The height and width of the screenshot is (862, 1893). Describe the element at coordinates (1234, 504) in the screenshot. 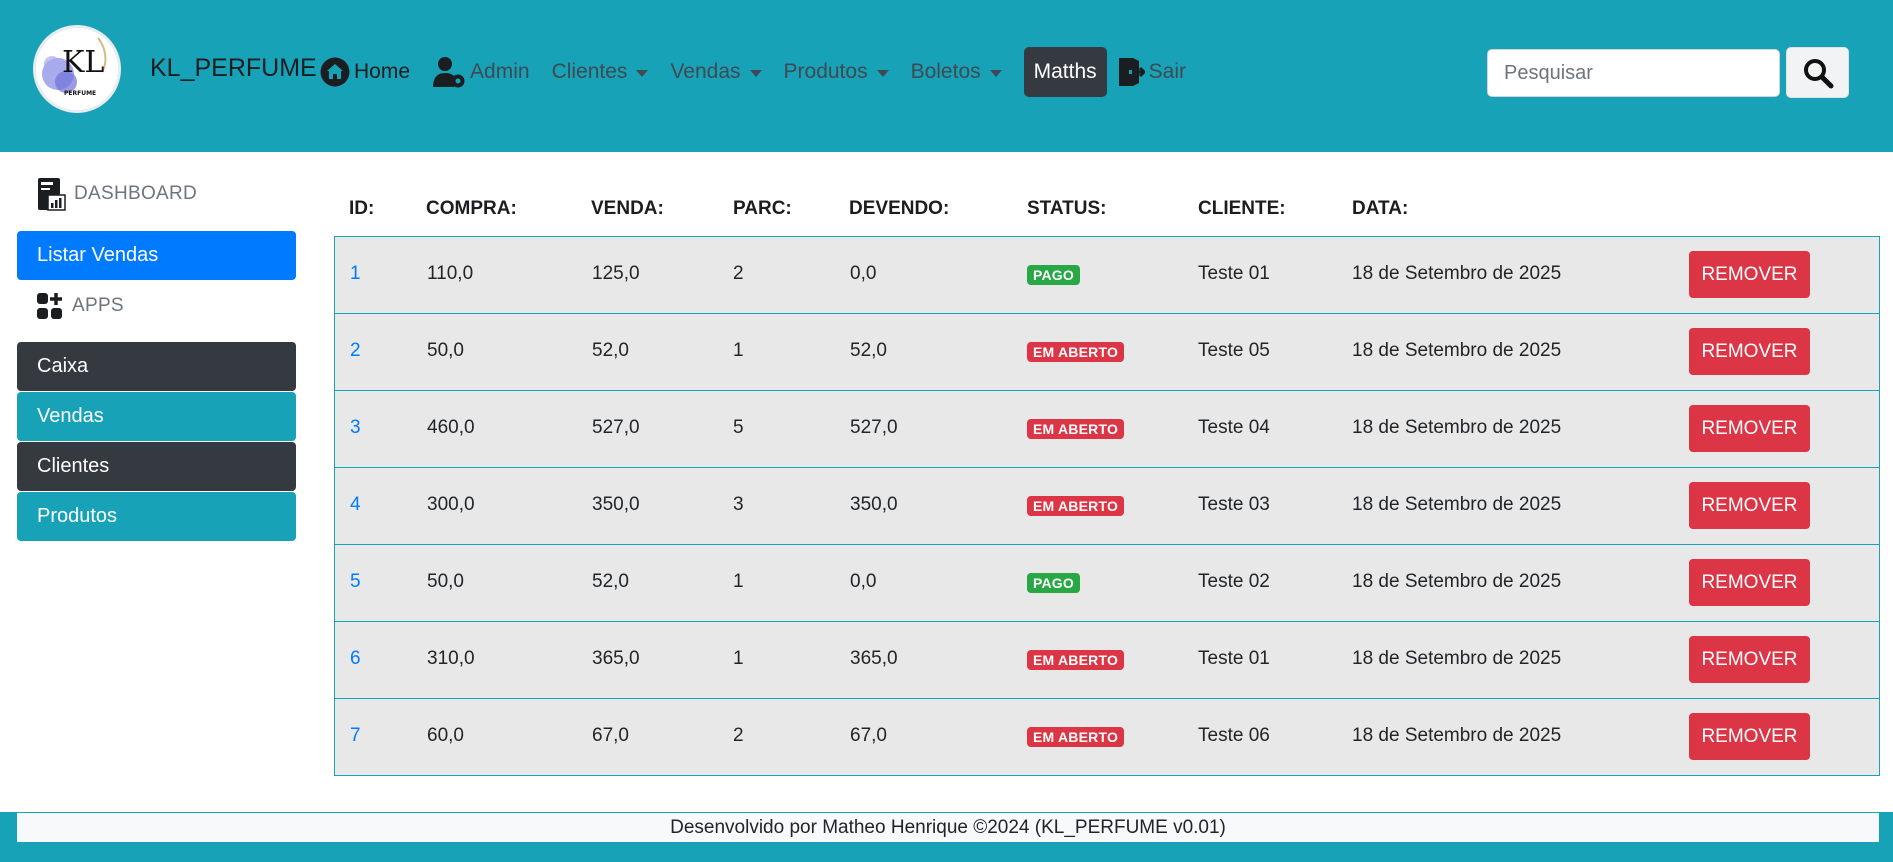

I see `row-cliente: Teste 03` at that location.